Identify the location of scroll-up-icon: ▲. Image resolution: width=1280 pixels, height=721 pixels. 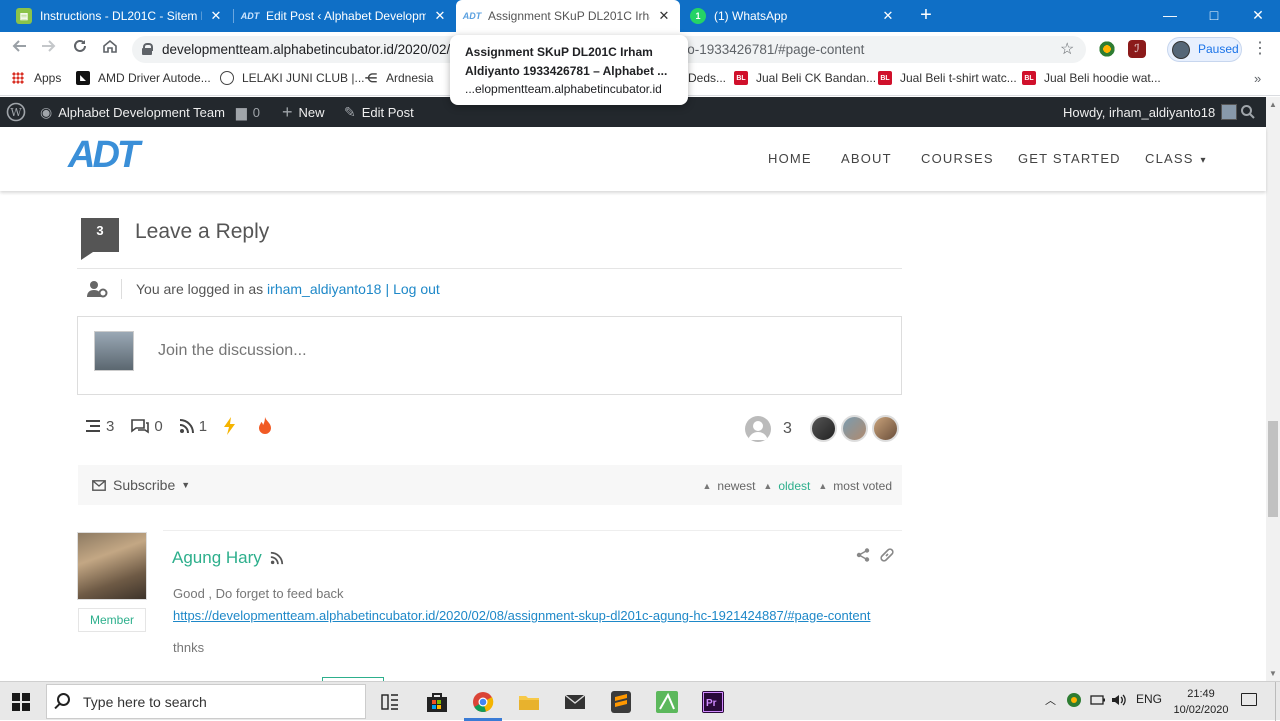
(1273, 104).